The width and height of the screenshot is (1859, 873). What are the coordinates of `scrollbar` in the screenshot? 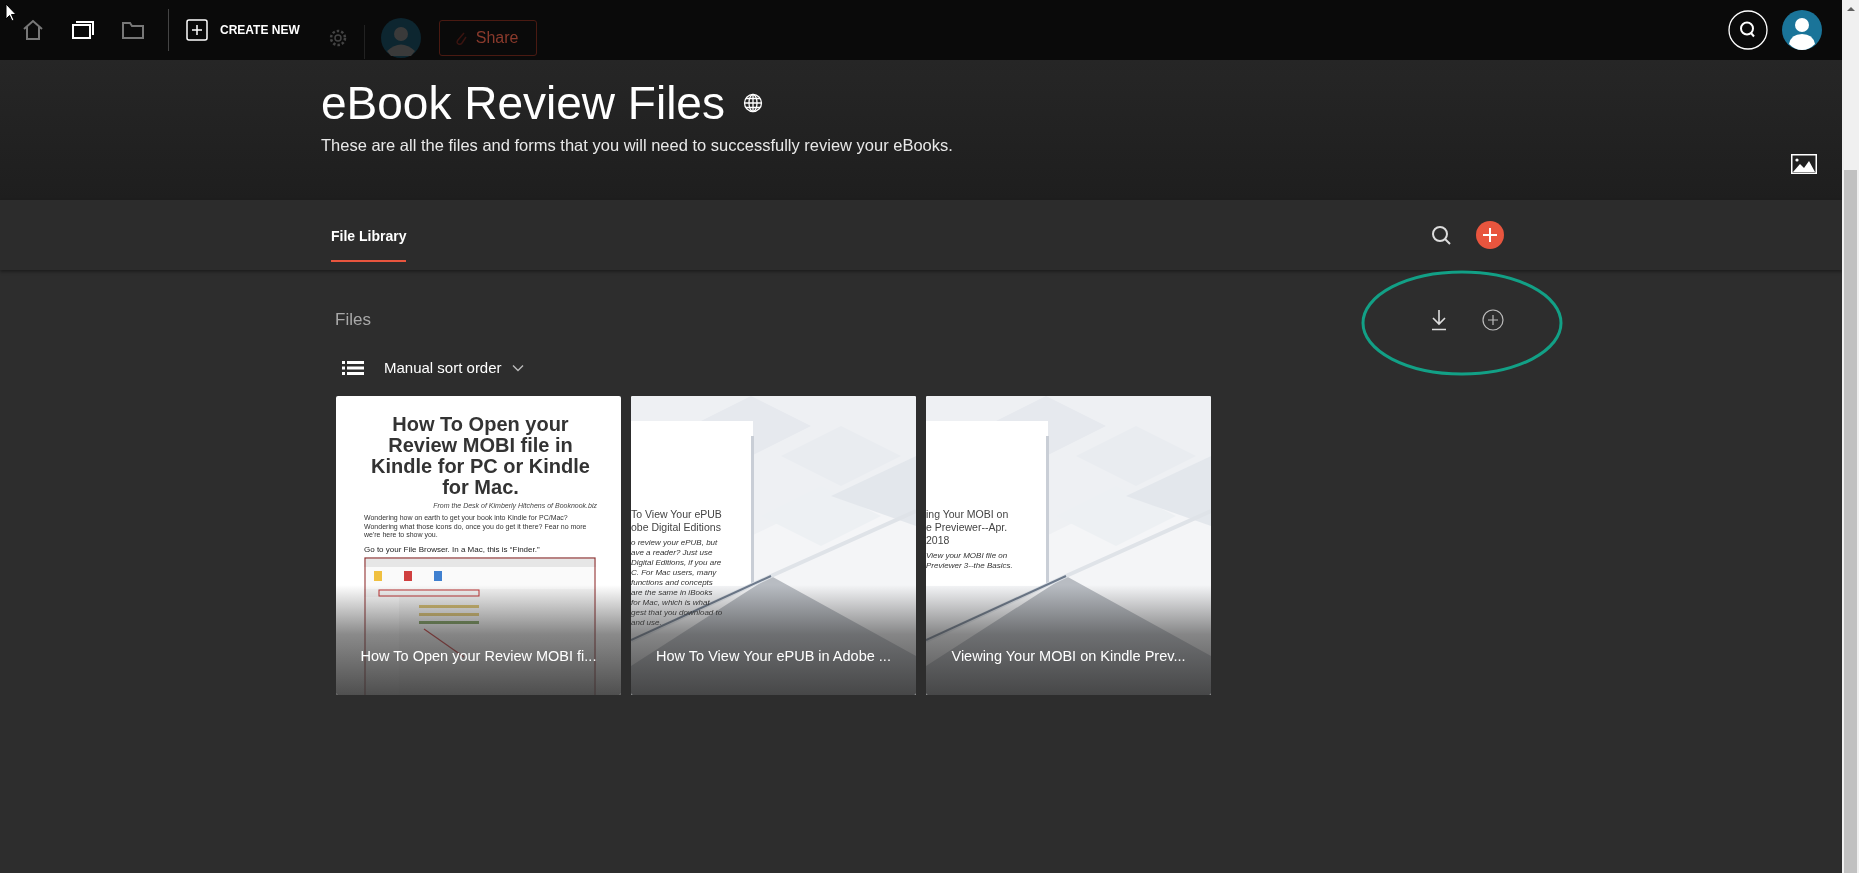 It's located at (1850, 436).